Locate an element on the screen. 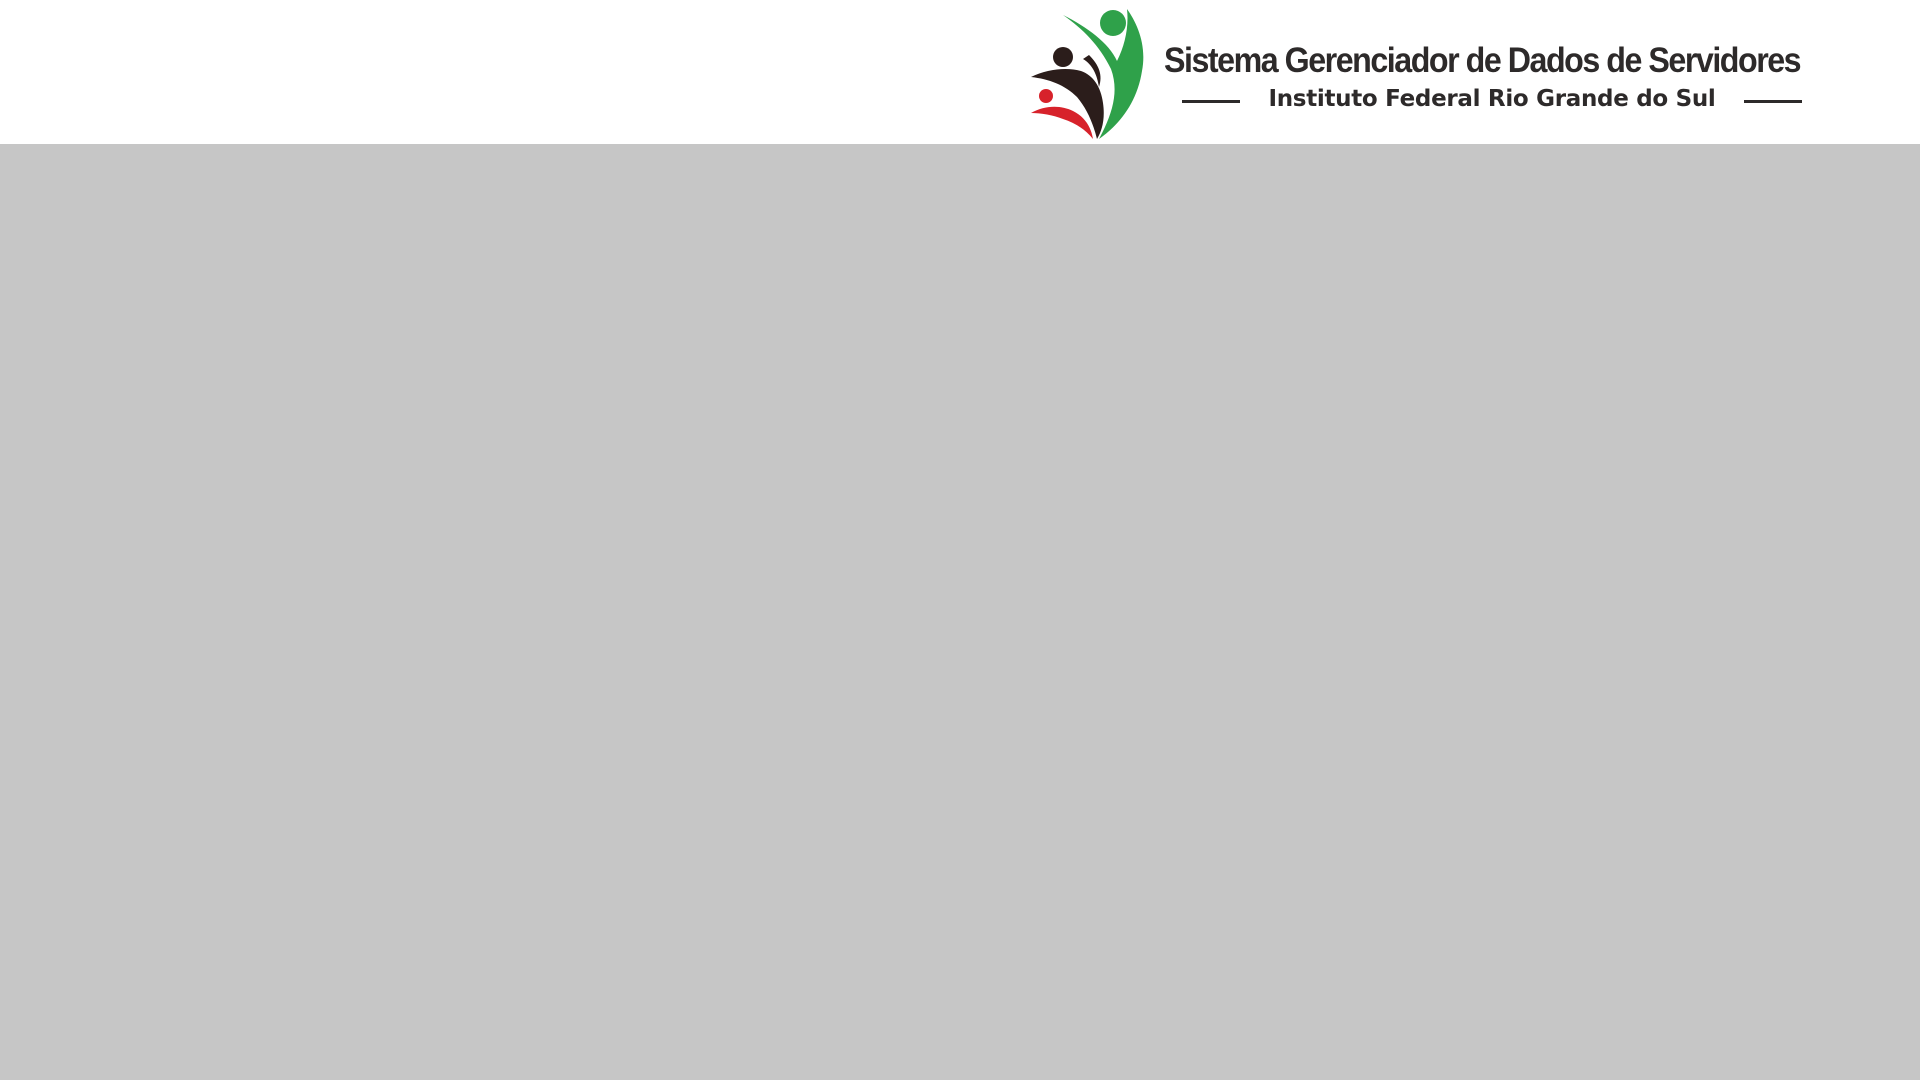 The image size is (1920, 1080). right-divider-line is located at coordinates (1773, 101).